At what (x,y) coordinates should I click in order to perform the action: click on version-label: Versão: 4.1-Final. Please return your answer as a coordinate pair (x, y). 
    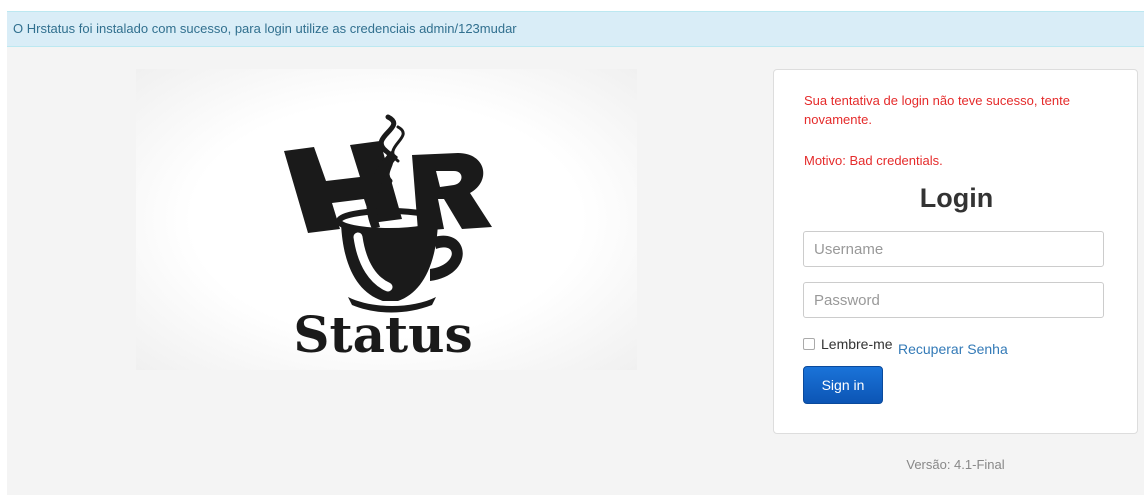
    Looking at the image, I should click on (955, 464).